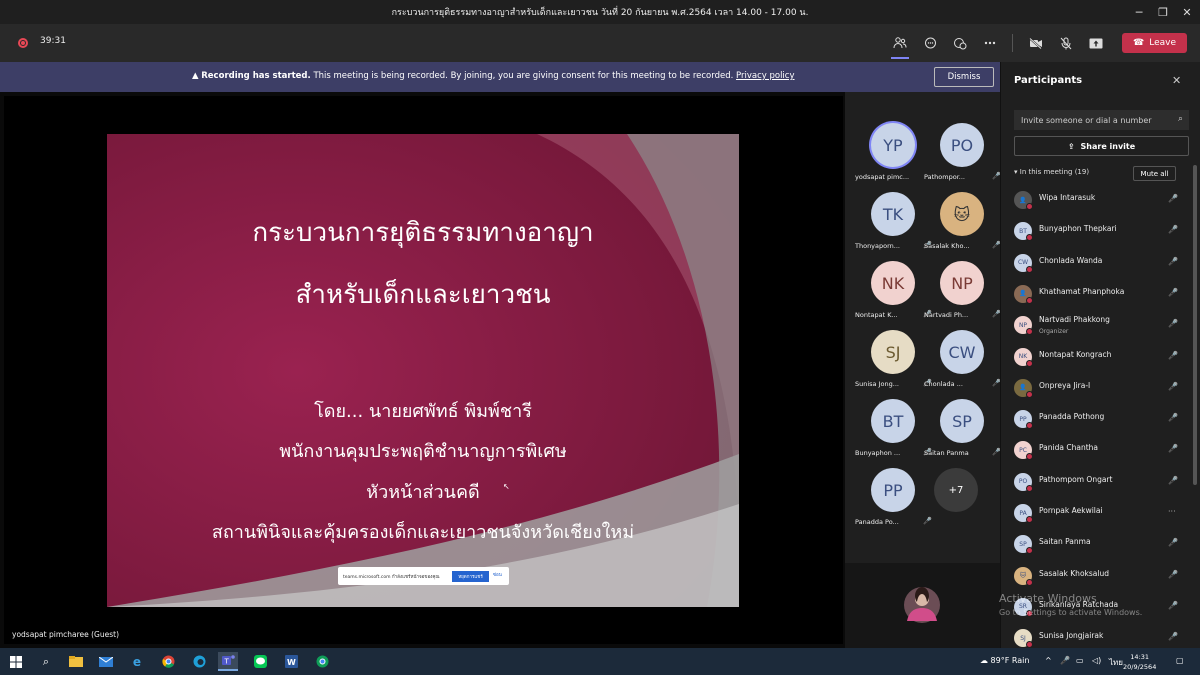 Image resolution: width=1200 pixels, height=675 pixels. Describe the element at coordinates (1086, 120) in the screenshot. I see `invite-placeholder: Invite someone or dial a number` at that location.